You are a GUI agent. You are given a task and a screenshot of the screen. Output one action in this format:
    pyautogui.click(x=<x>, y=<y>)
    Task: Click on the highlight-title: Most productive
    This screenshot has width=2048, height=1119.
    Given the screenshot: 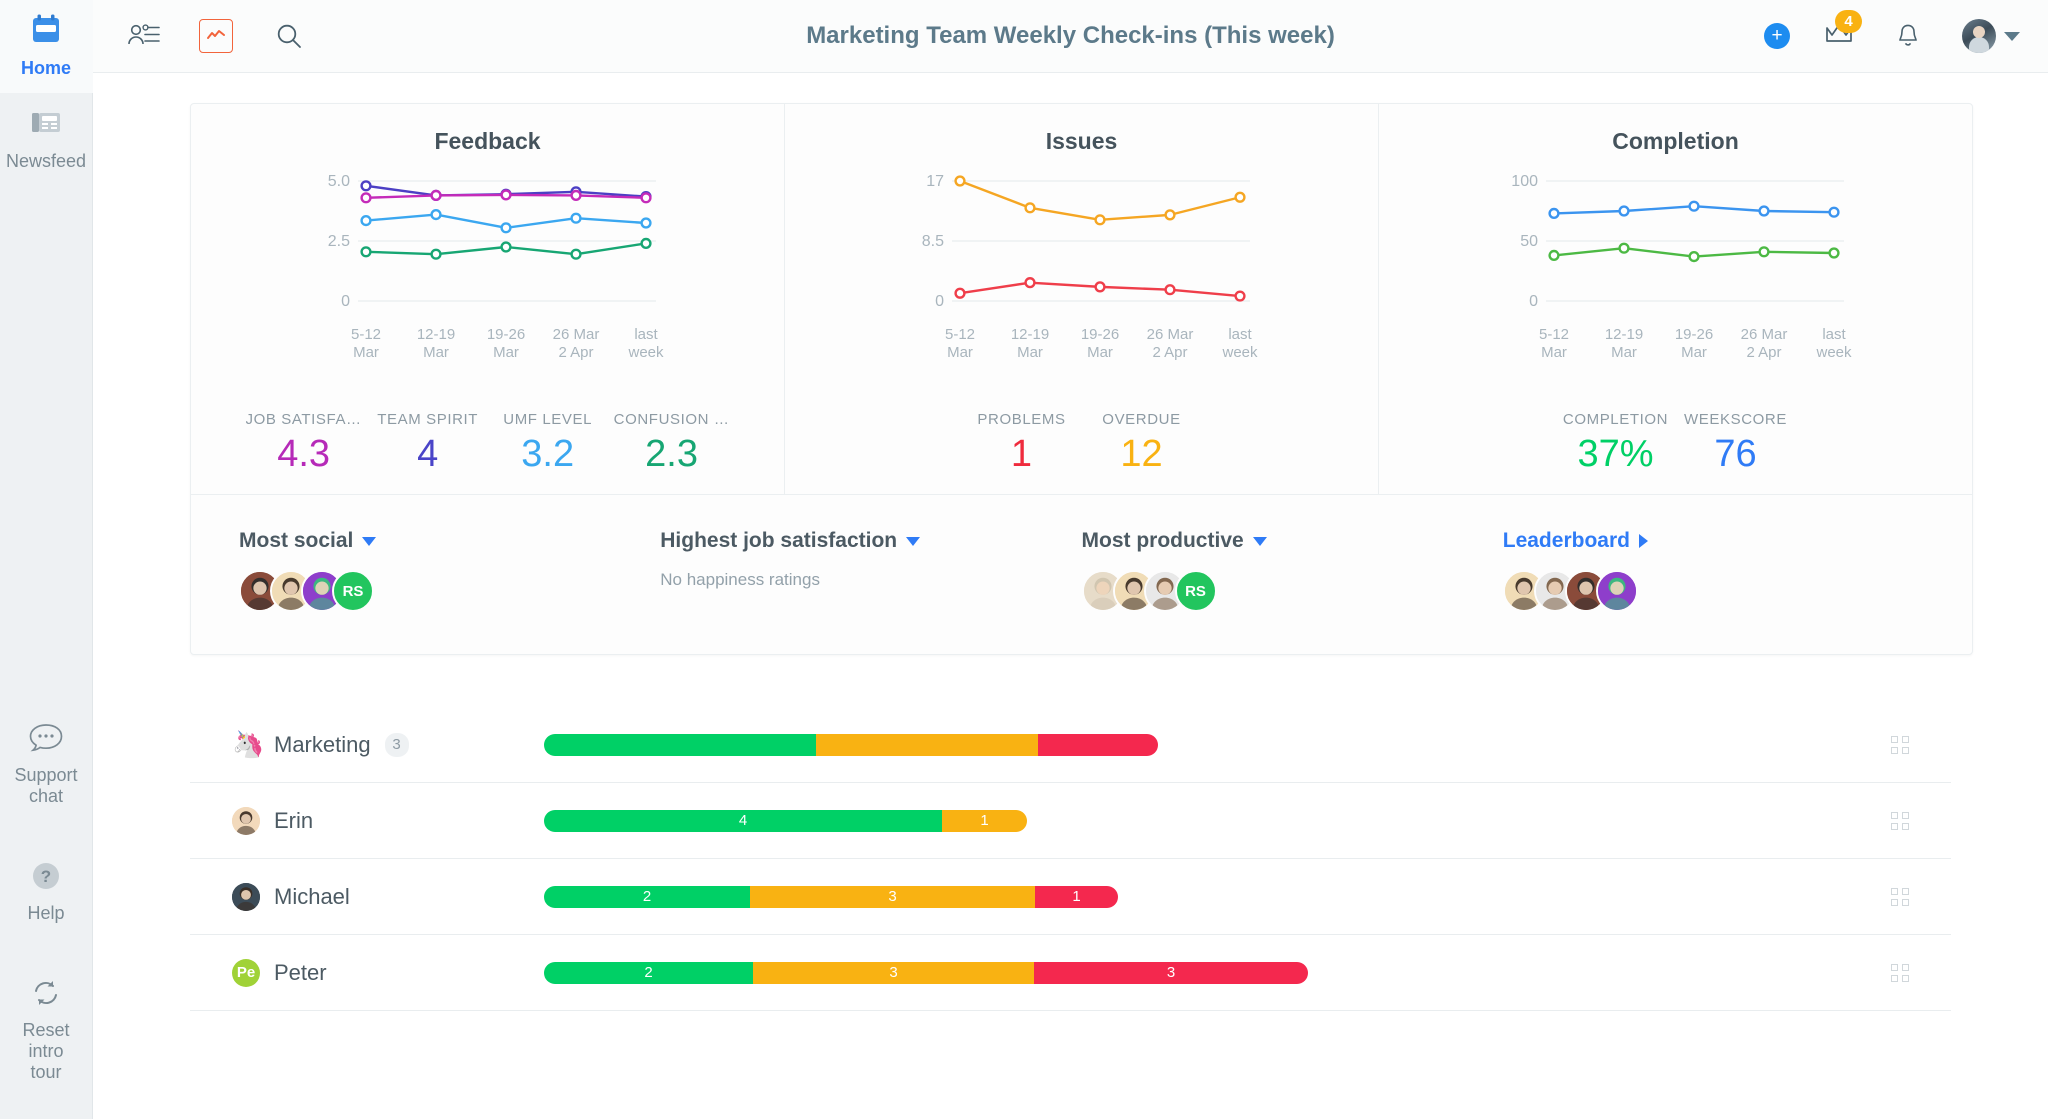 What is the action you would take?
    pyautogui.click(x=1163, y=541)
    